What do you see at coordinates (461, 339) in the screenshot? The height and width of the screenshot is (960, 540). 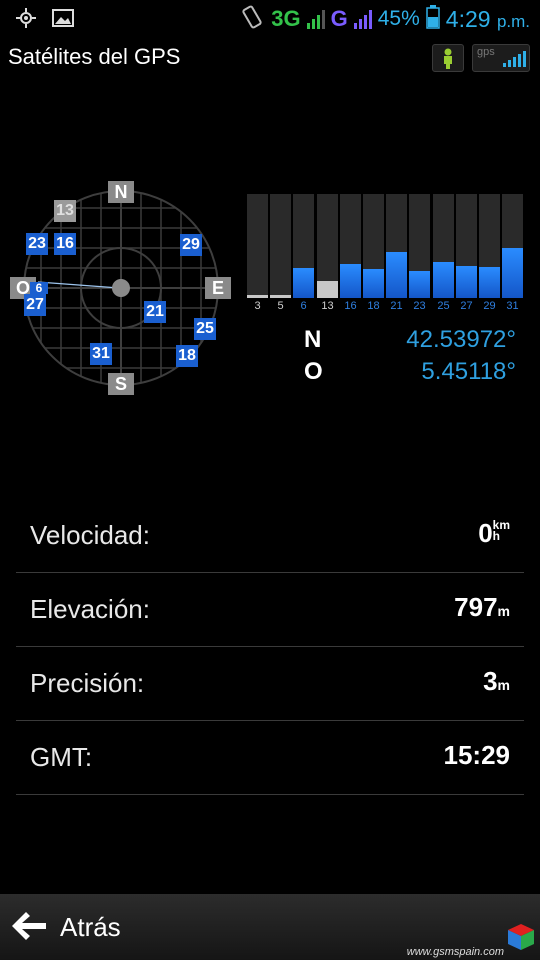 I see `latitude-value: 42.53972°` at bounding box center [461, 339].